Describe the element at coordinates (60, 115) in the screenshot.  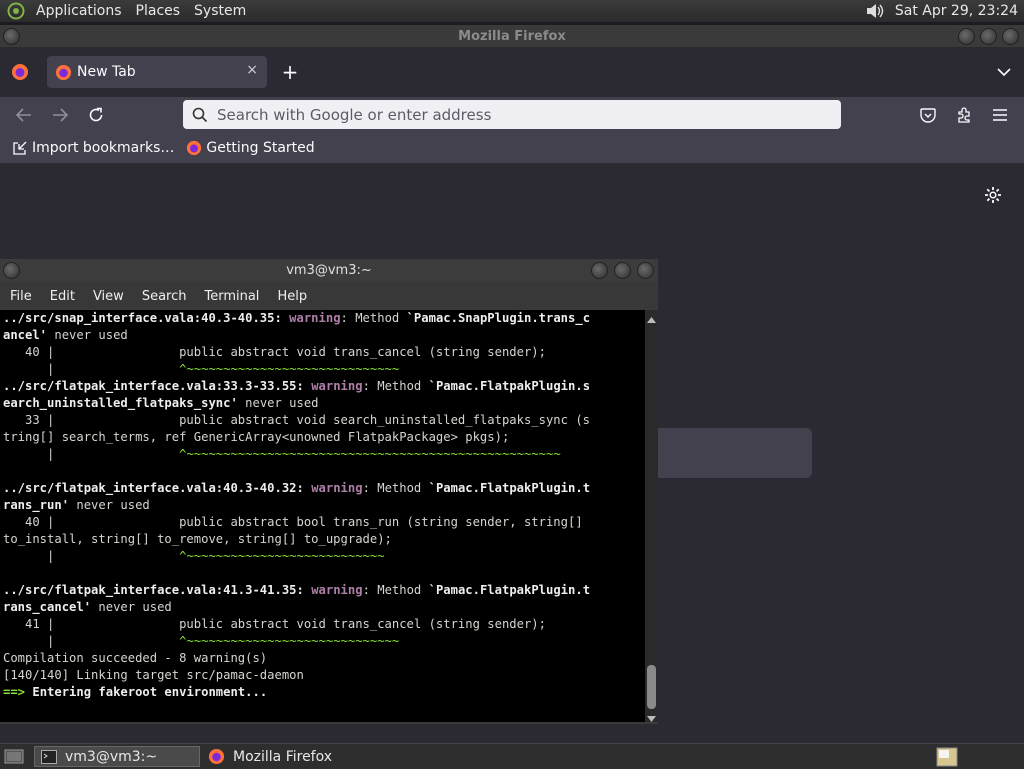
I see `forward-icon` at that location.